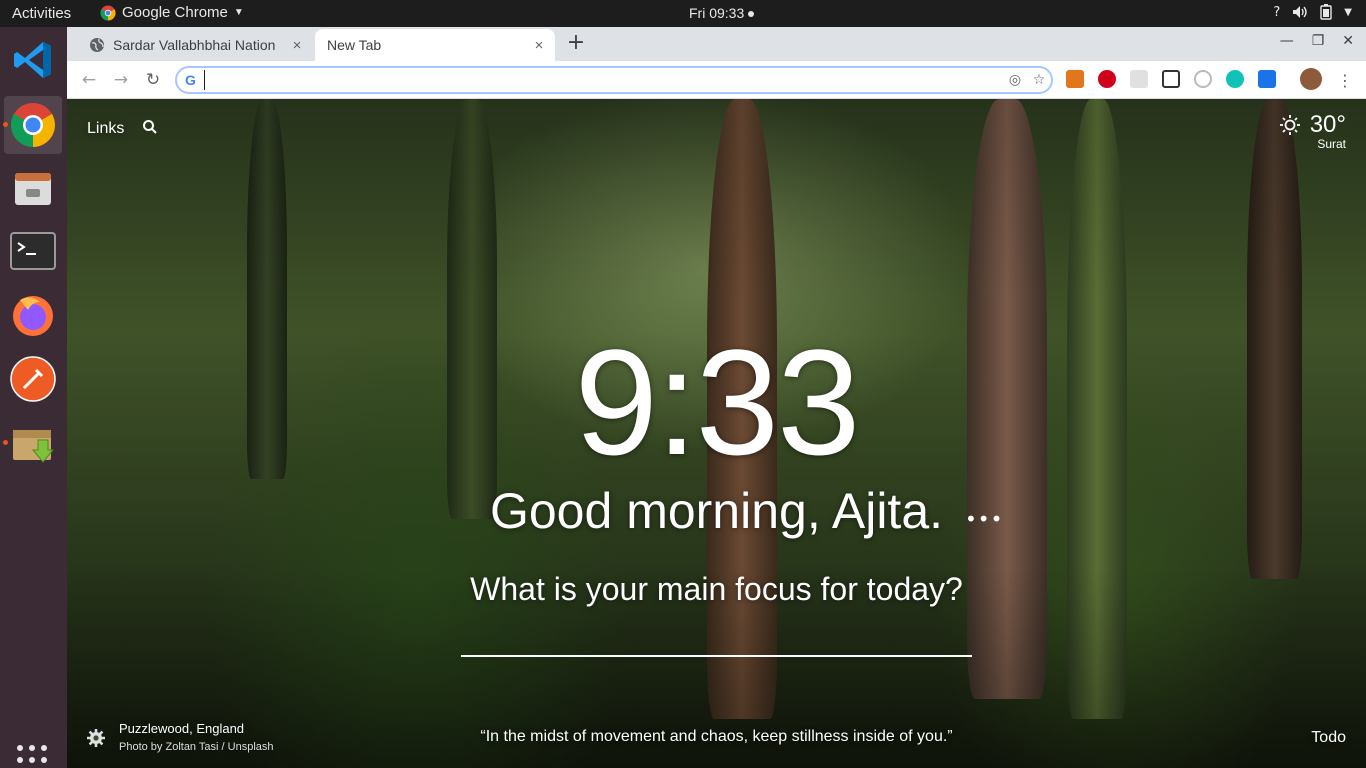  I want to click on tab-title: New Tab, so click(354, 45).